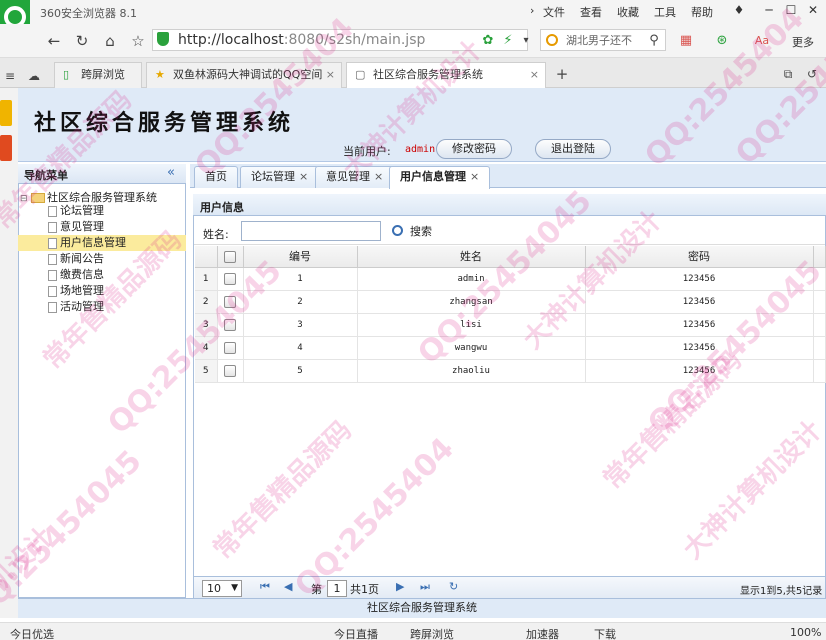 This screenshot has height=640, width=826. I want to click on name-search-input, so click(311, 231).